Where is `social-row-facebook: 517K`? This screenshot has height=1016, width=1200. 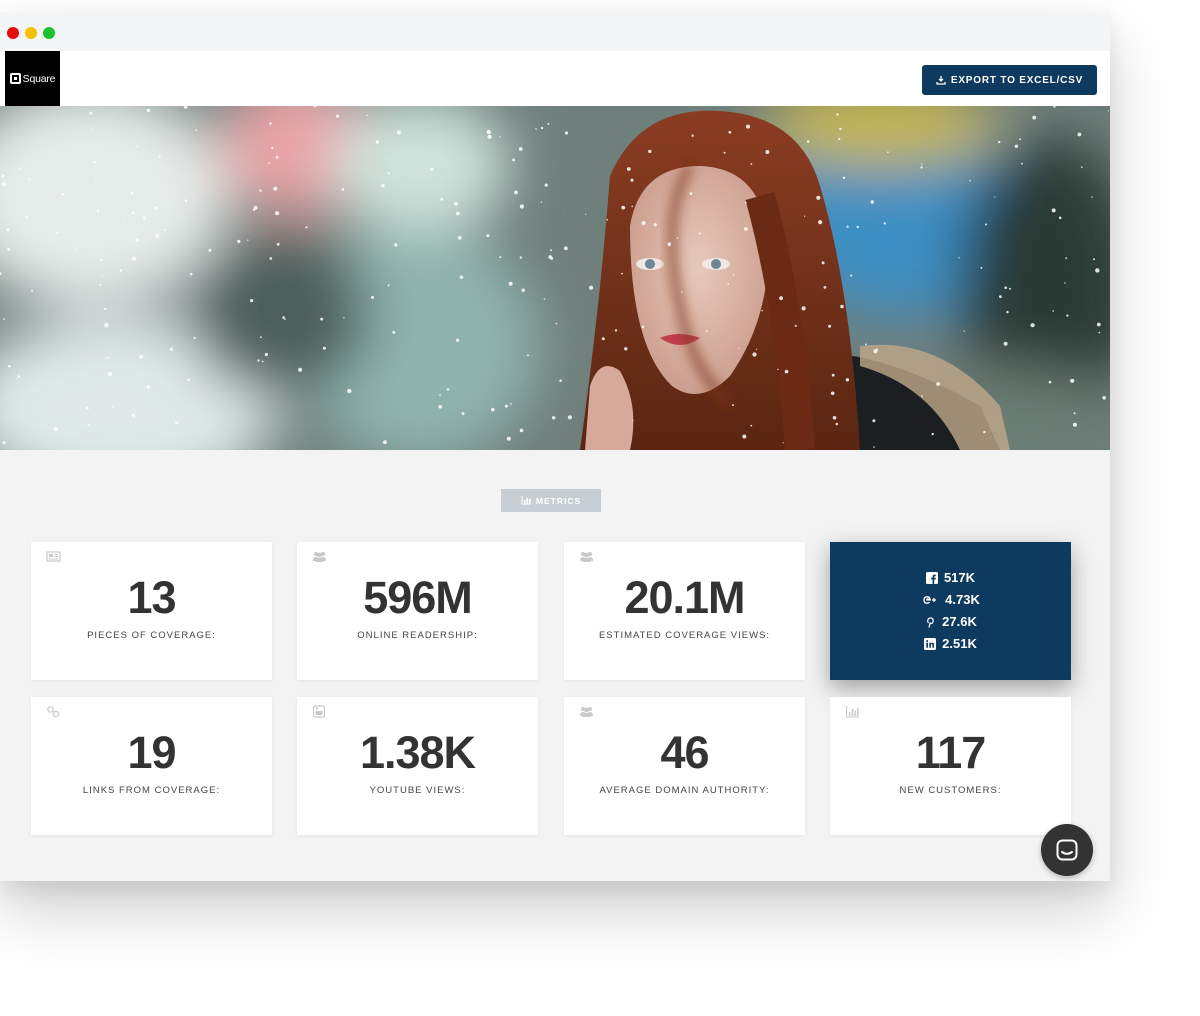 social-row-facebook: 517K is located at coordinates (950, 577).